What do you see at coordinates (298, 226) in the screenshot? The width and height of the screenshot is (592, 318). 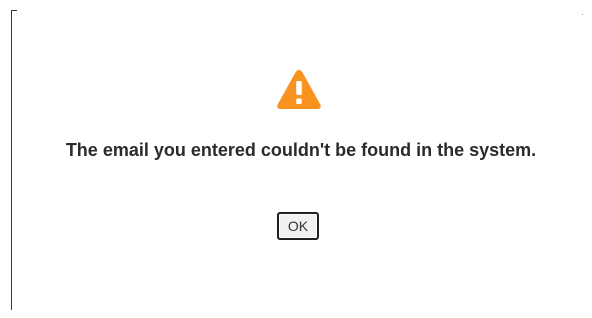 I see `ok-button: OK` at bounding box center [298, 226].